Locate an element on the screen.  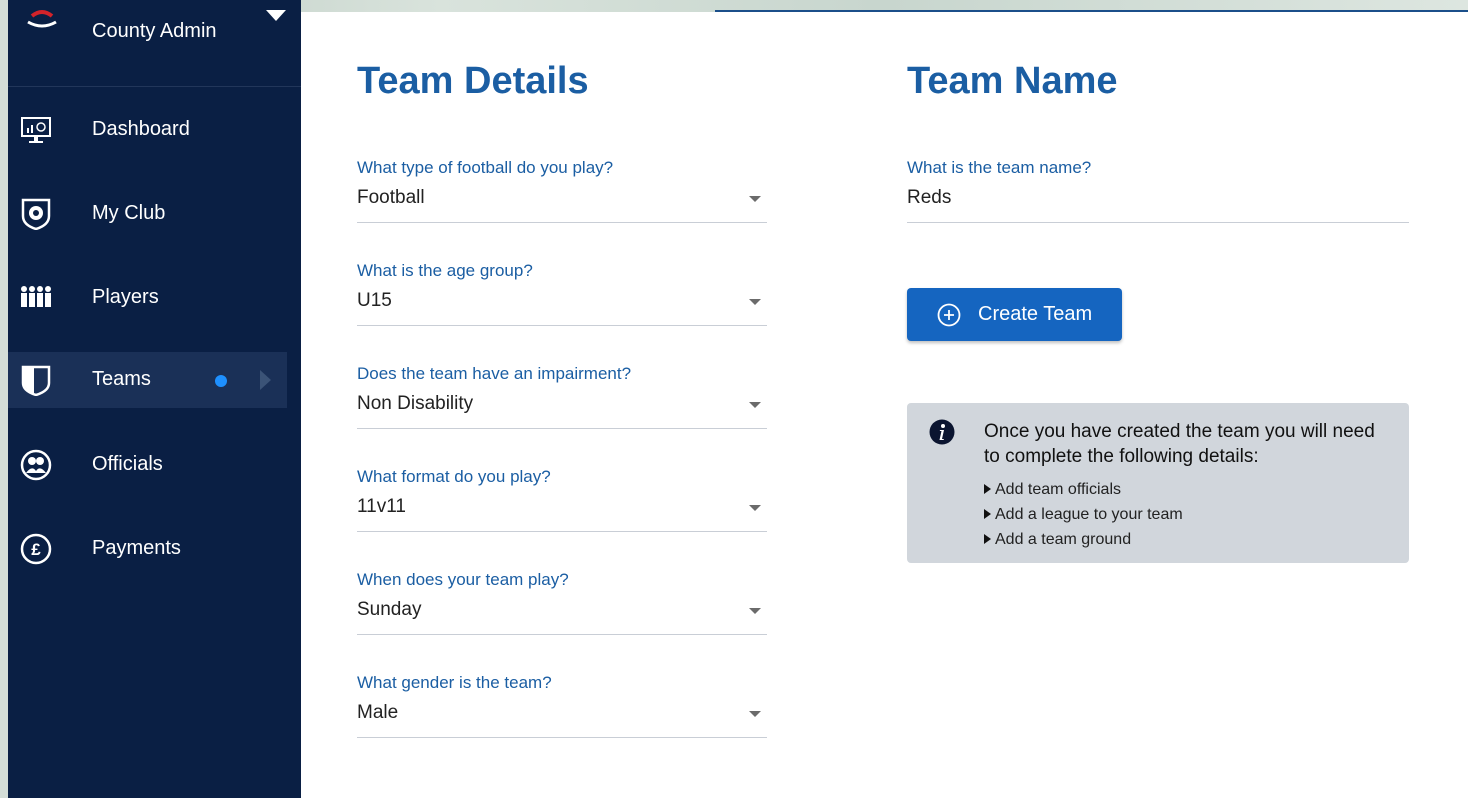
gender-field: What gender is the team? Male is located at coordinates (562, 705).